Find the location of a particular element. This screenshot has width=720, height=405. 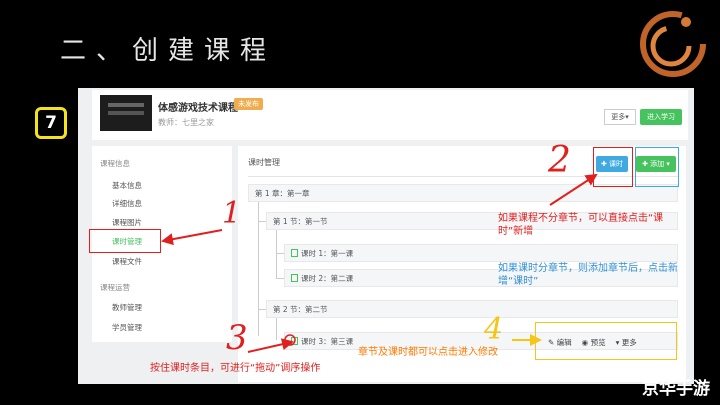

sidebar-item-image: 课程图片 is located at coordinates (127, 222).